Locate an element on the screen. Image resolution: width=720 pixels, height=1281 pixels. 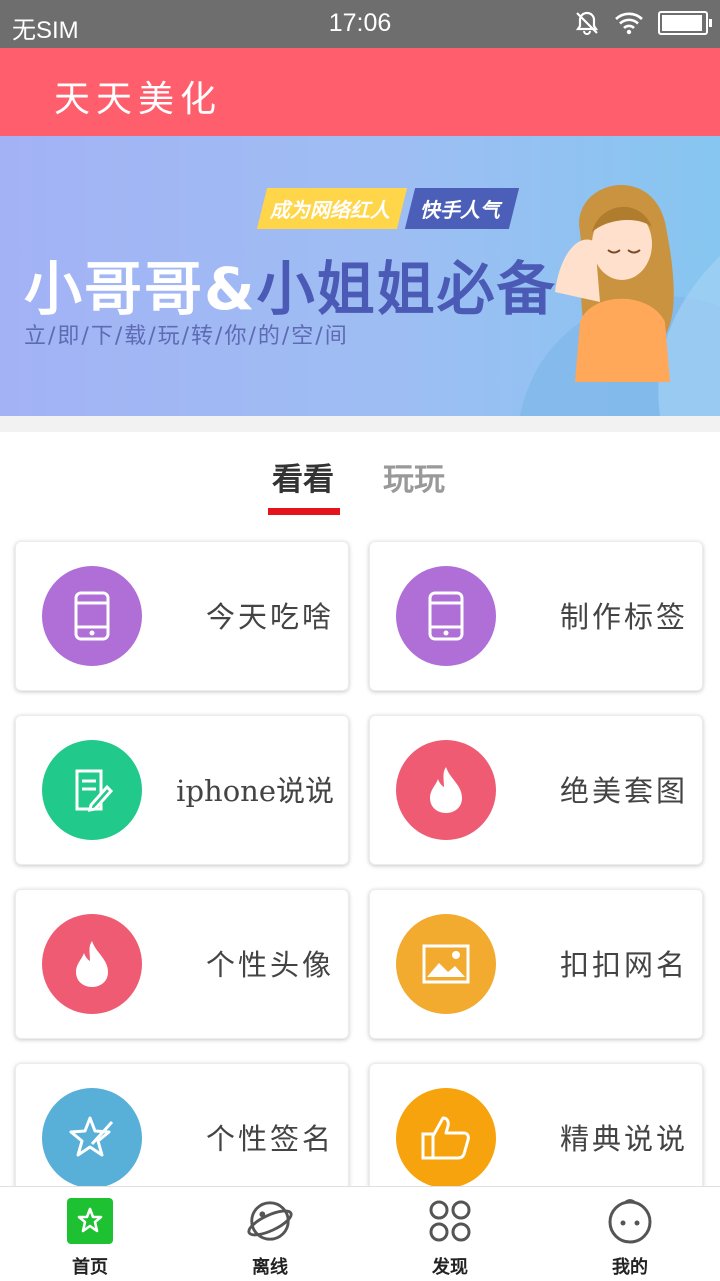
active-tab-indicator is located at coordinates (304, 511).